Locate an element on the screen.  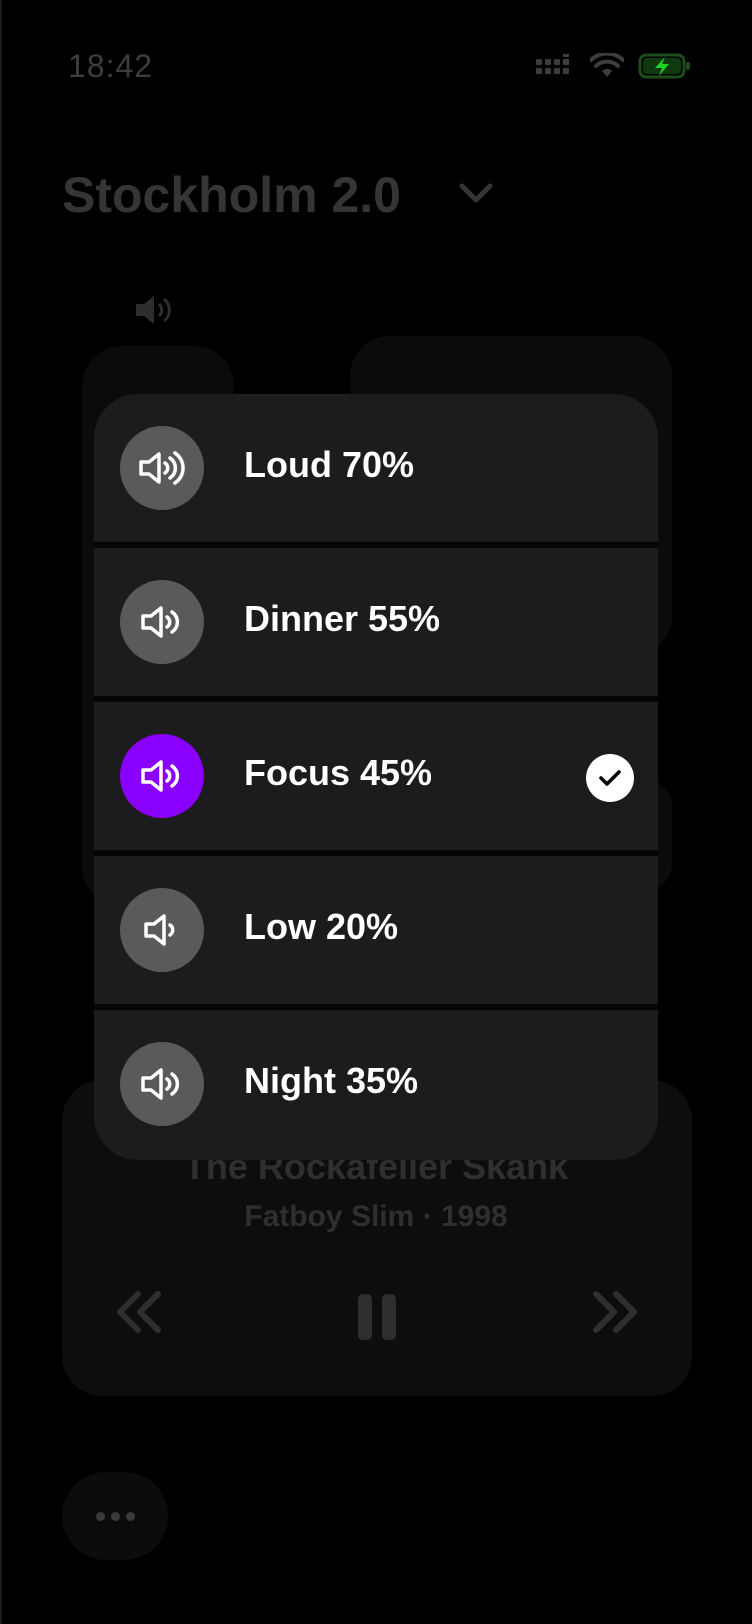
preset-label: Low 20% is located at coordinates (321, 926).